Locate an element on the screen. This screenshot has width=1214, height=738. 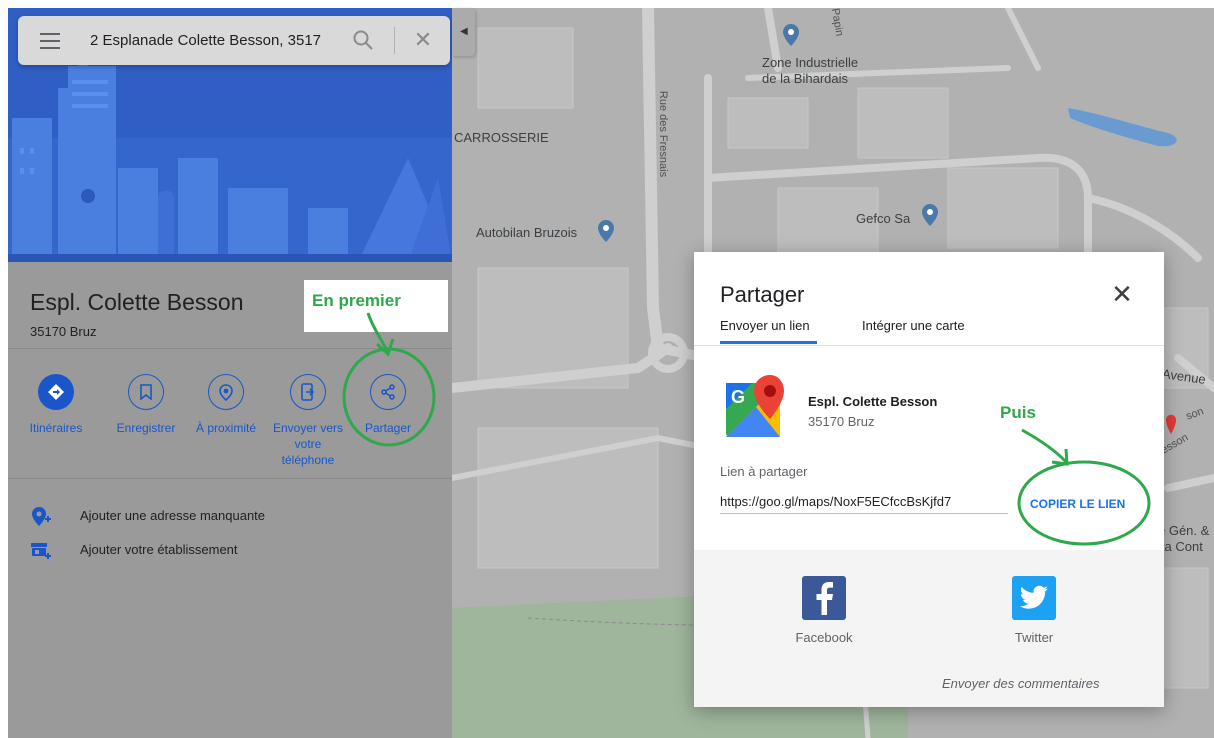
search-input: 2 Esplanade Colette Besson, 3517 is located at coordinates (219, 40).